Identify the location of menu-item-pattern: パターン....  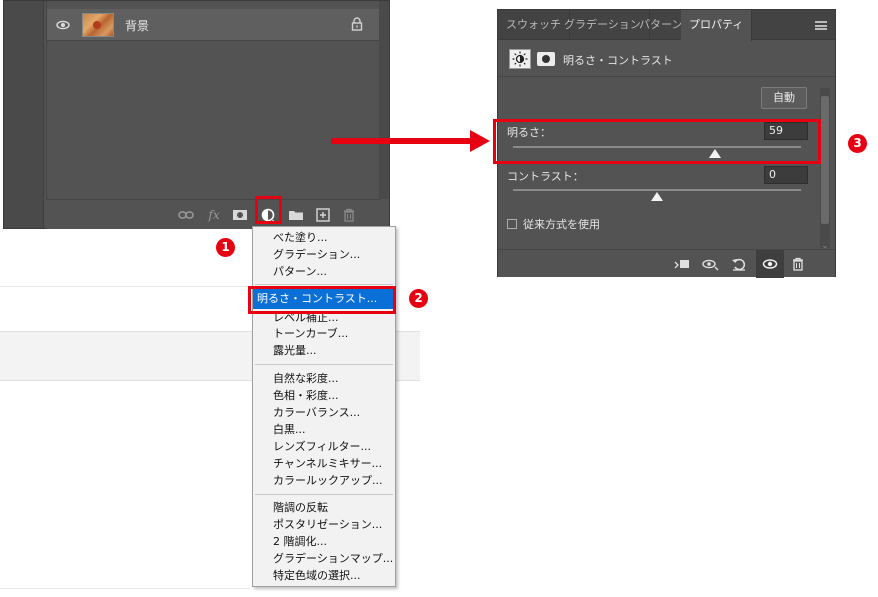
(300, 272).